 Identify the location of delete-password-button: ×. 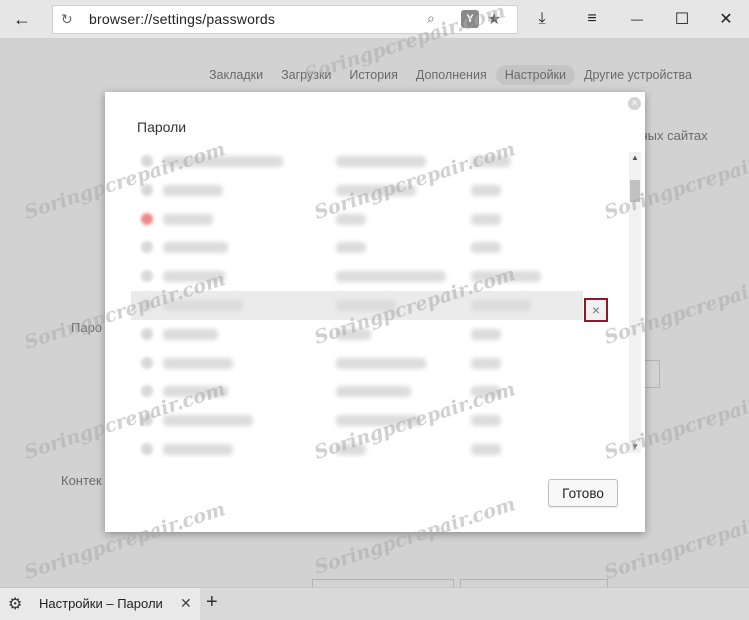
(596, 310).